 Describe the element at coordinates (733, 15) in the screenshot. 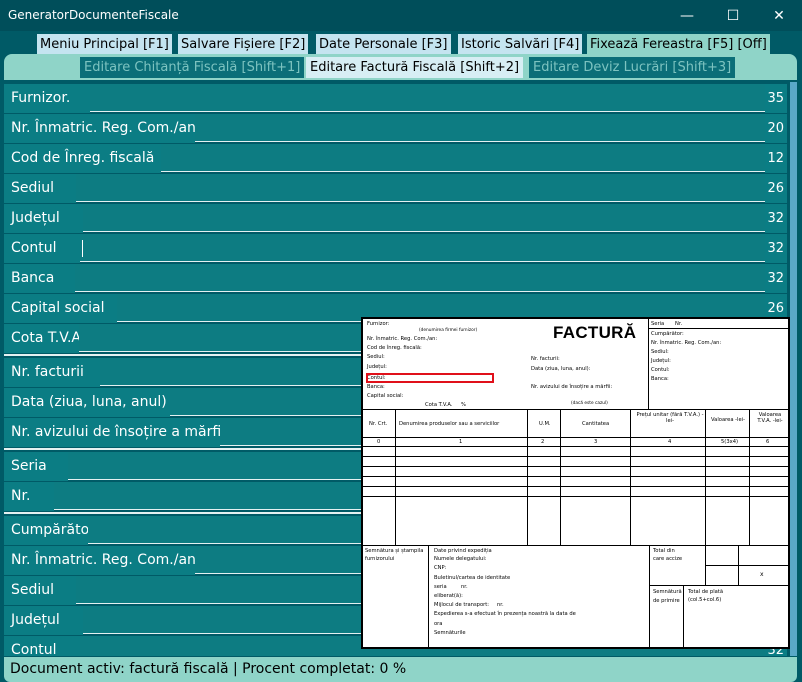

I see `maximize-button: ☐` at that location.